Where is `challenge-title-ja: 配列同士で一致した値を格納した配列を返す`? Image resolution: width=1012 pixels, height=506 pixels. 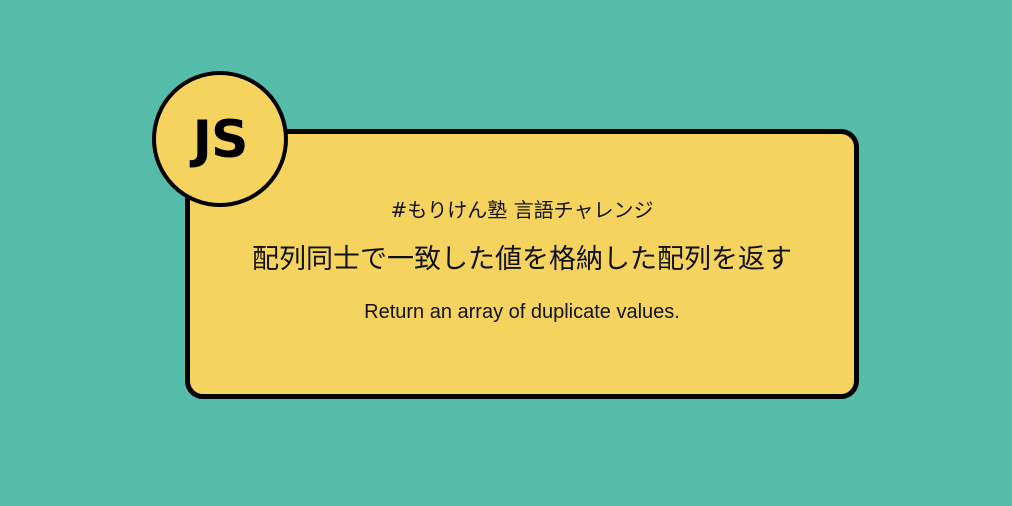 challenge-title-ja: 配列同士で一致した値を格納した配列を返す is located at coordinates (522, 259).